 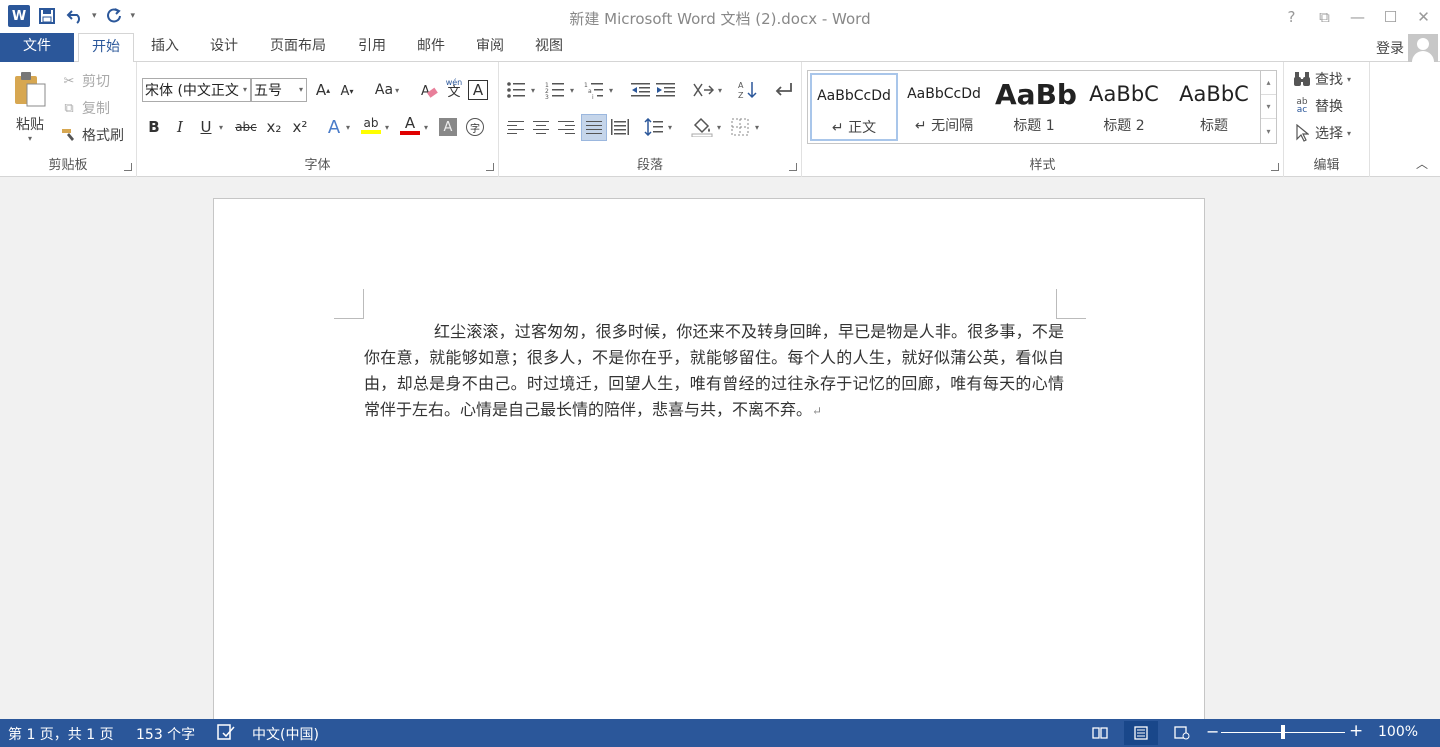 I want to click on close-icon: ✕, so click(x=1423, y=16).